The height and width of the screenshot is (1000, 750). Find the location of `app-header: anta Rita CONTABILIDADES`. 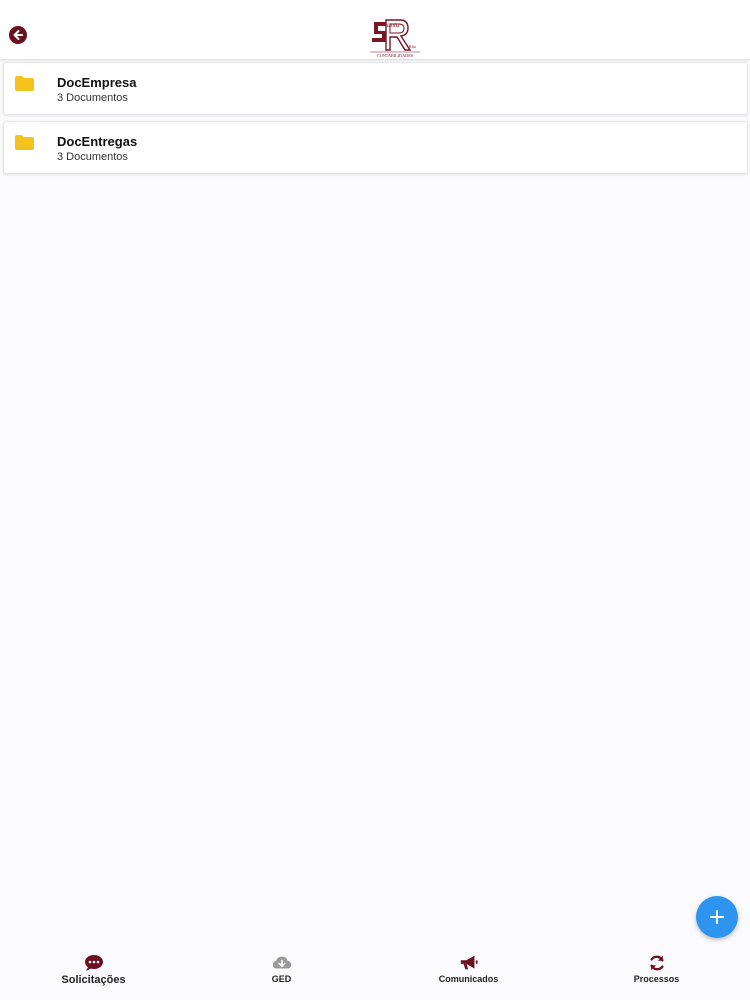

app-header: anta Rita CONTABILIDADES is located at coordinates (375, 30).